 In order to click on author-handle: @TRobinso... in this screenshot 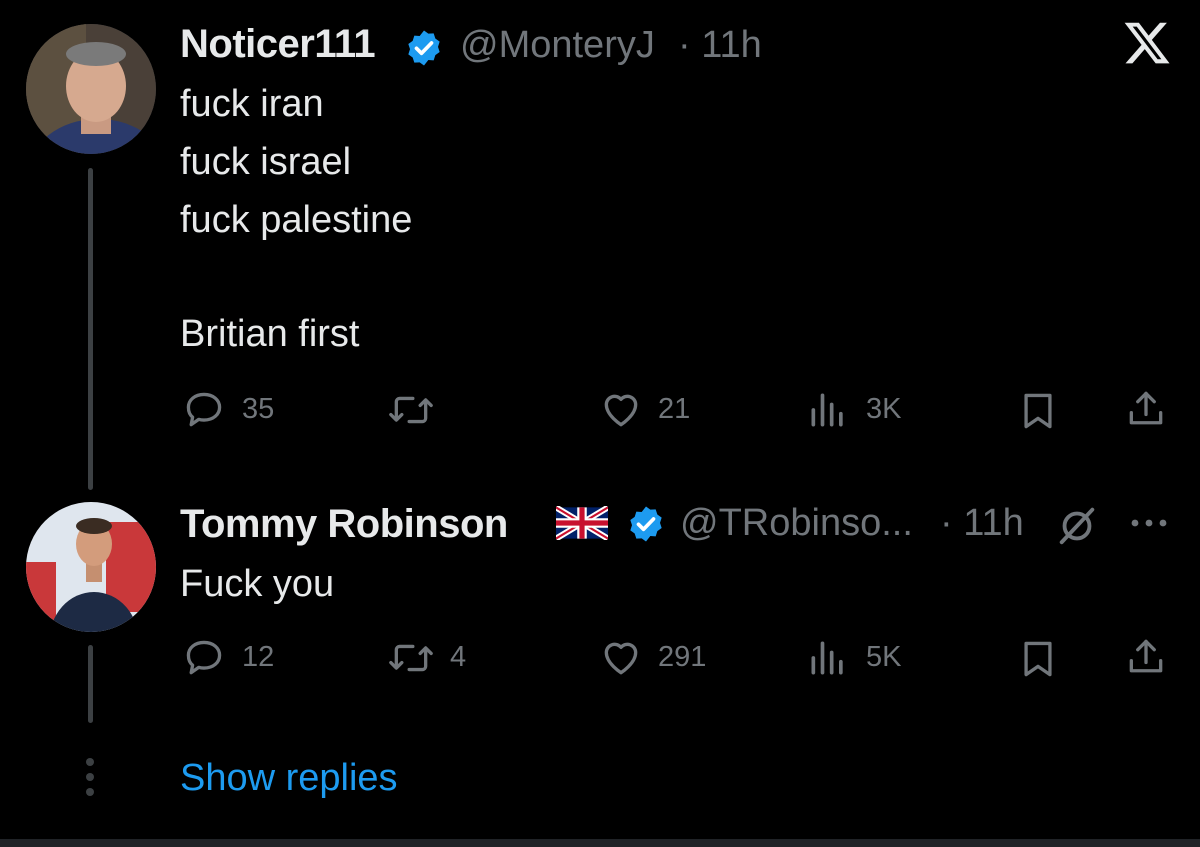, I will do `click(796, 523)`.